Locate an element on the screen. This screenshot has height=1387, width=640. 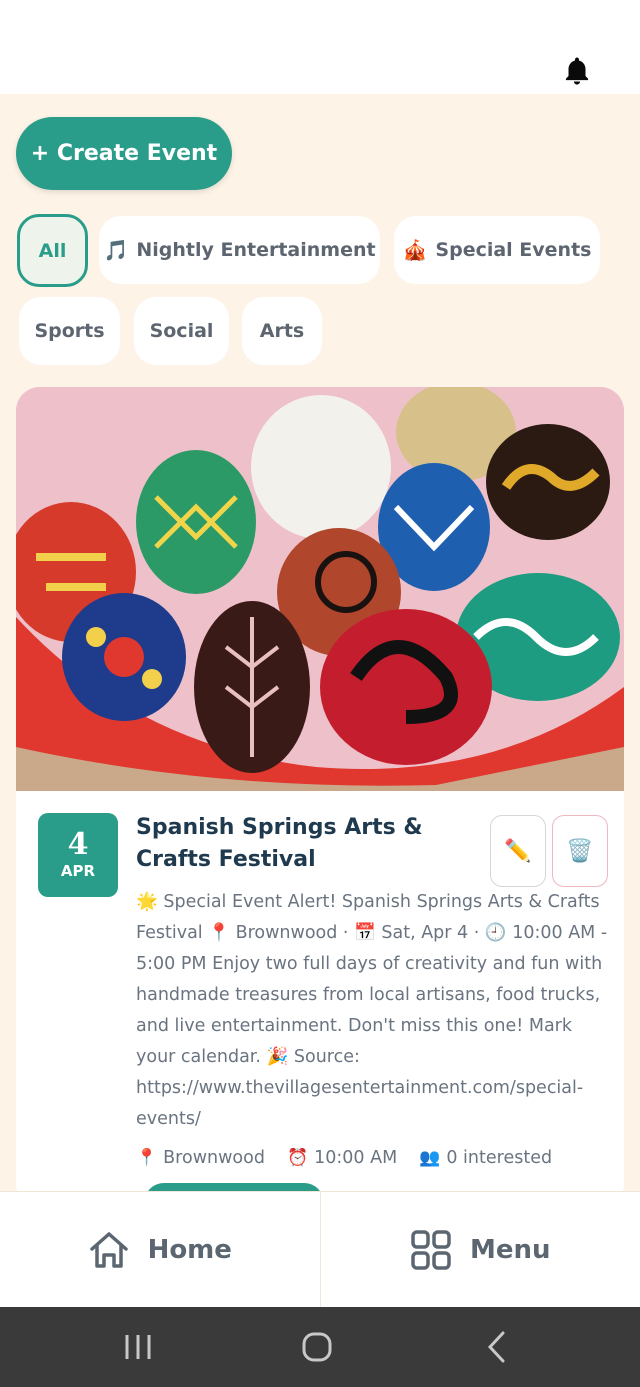
event-time-label: 10:00 AM is located at coordinates (356, 1158).